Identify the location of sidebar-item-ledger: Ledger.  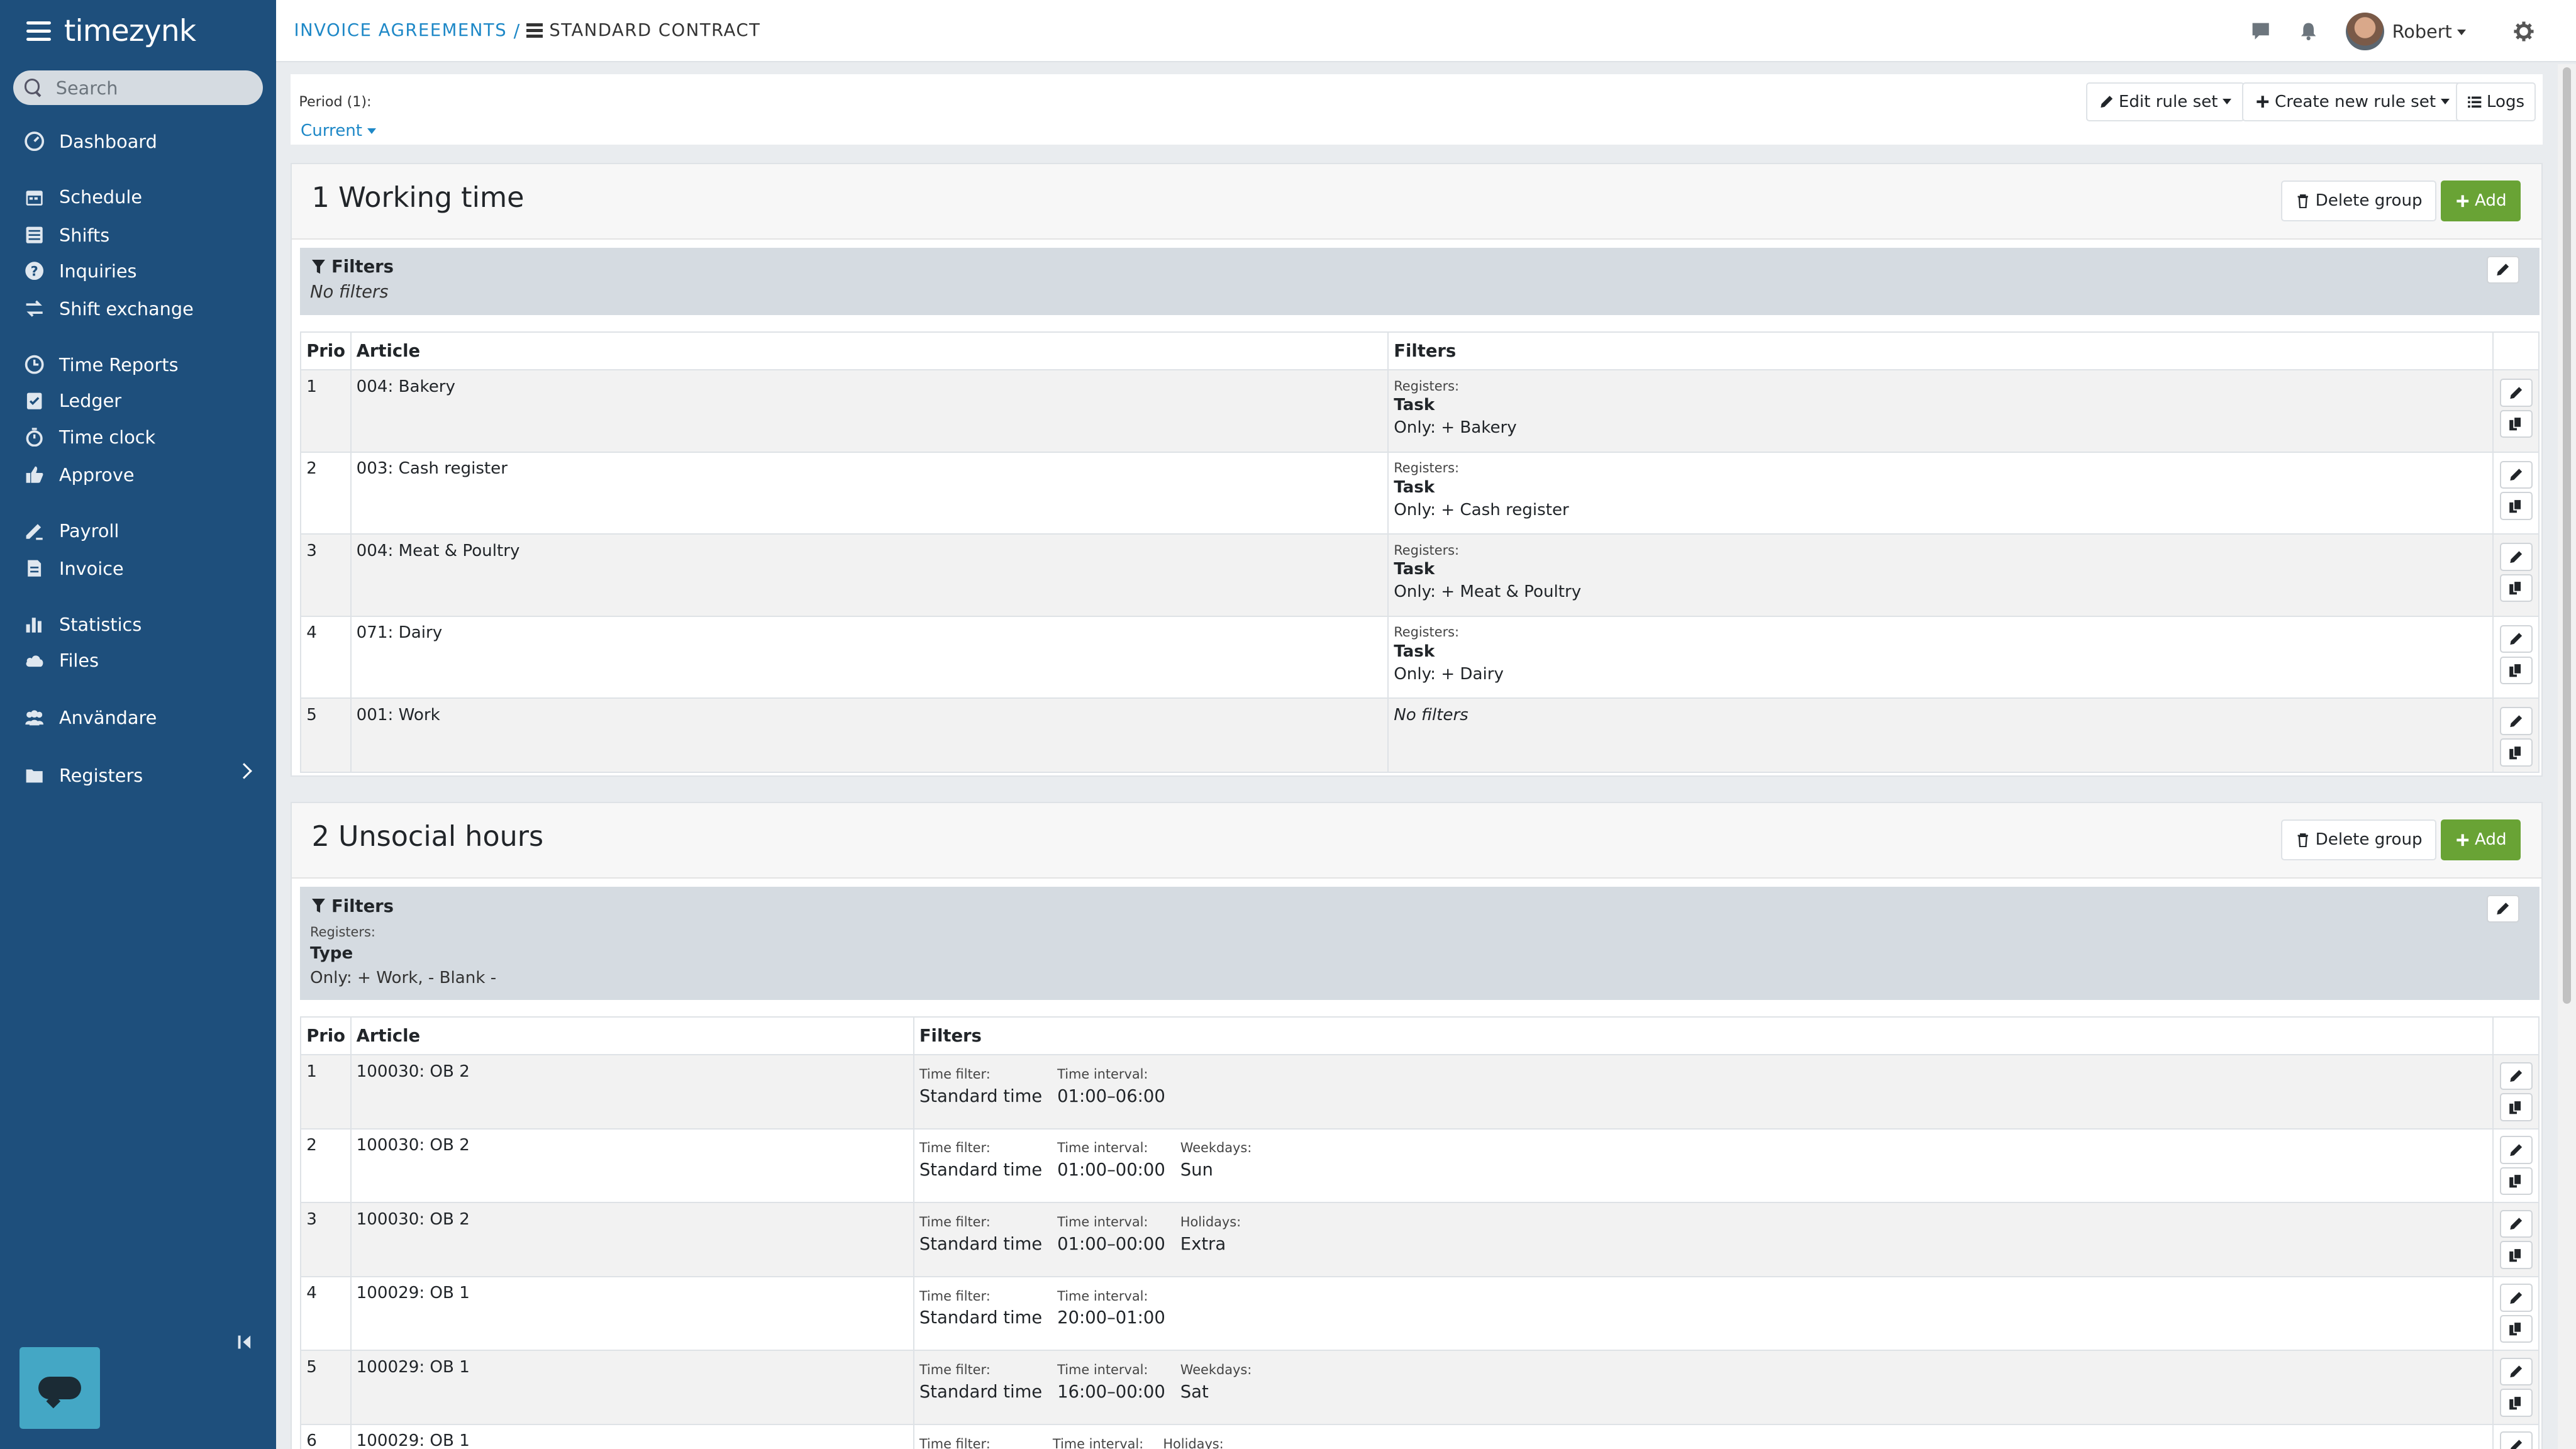
(138, 401).